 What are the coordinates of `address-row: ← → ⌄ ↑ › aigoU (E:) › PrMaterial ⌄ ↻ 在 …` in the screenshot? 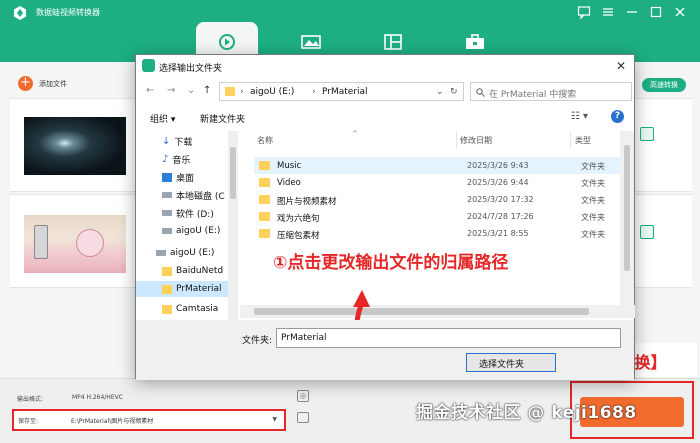 It's located at (385, 92).